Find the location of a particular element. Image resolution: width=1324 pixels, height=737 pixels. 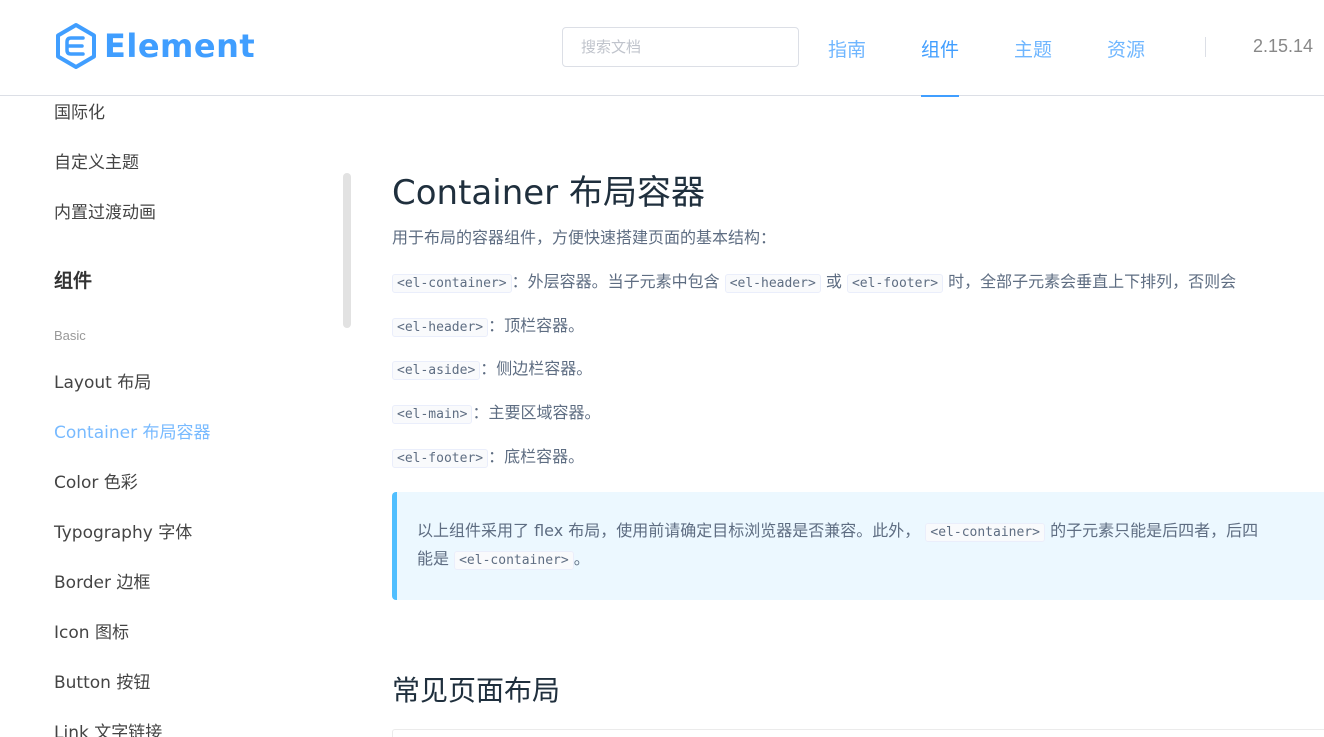

logo-text: Element is located at coordinates (180, 46).